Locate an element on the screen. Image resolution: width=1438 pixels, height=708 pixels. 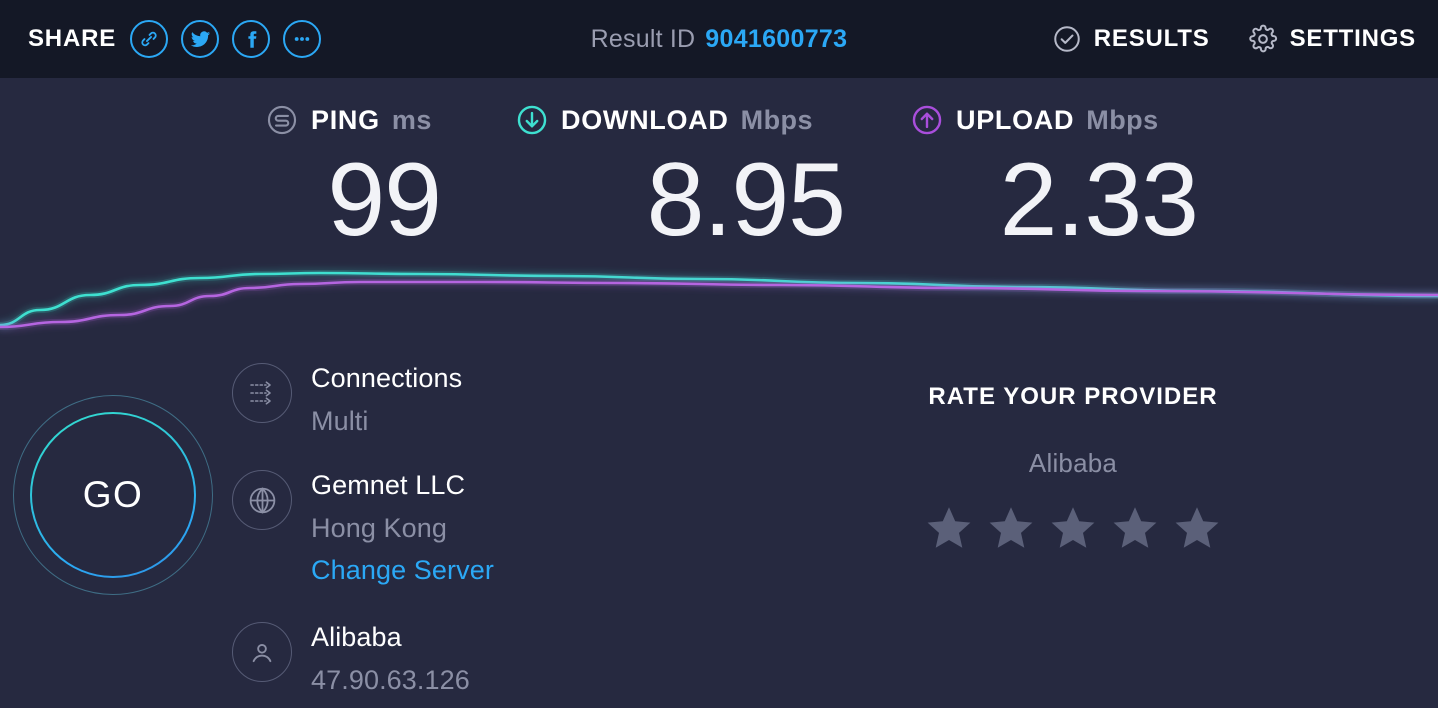
change-server-link: Change Server is located at coordinates (402, 570).